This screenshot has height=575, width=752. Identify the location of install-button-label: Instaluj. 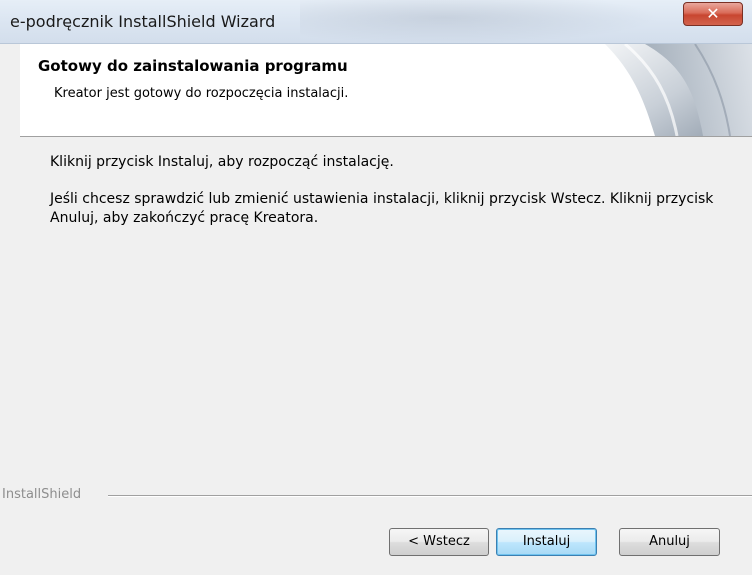
(546, 541).